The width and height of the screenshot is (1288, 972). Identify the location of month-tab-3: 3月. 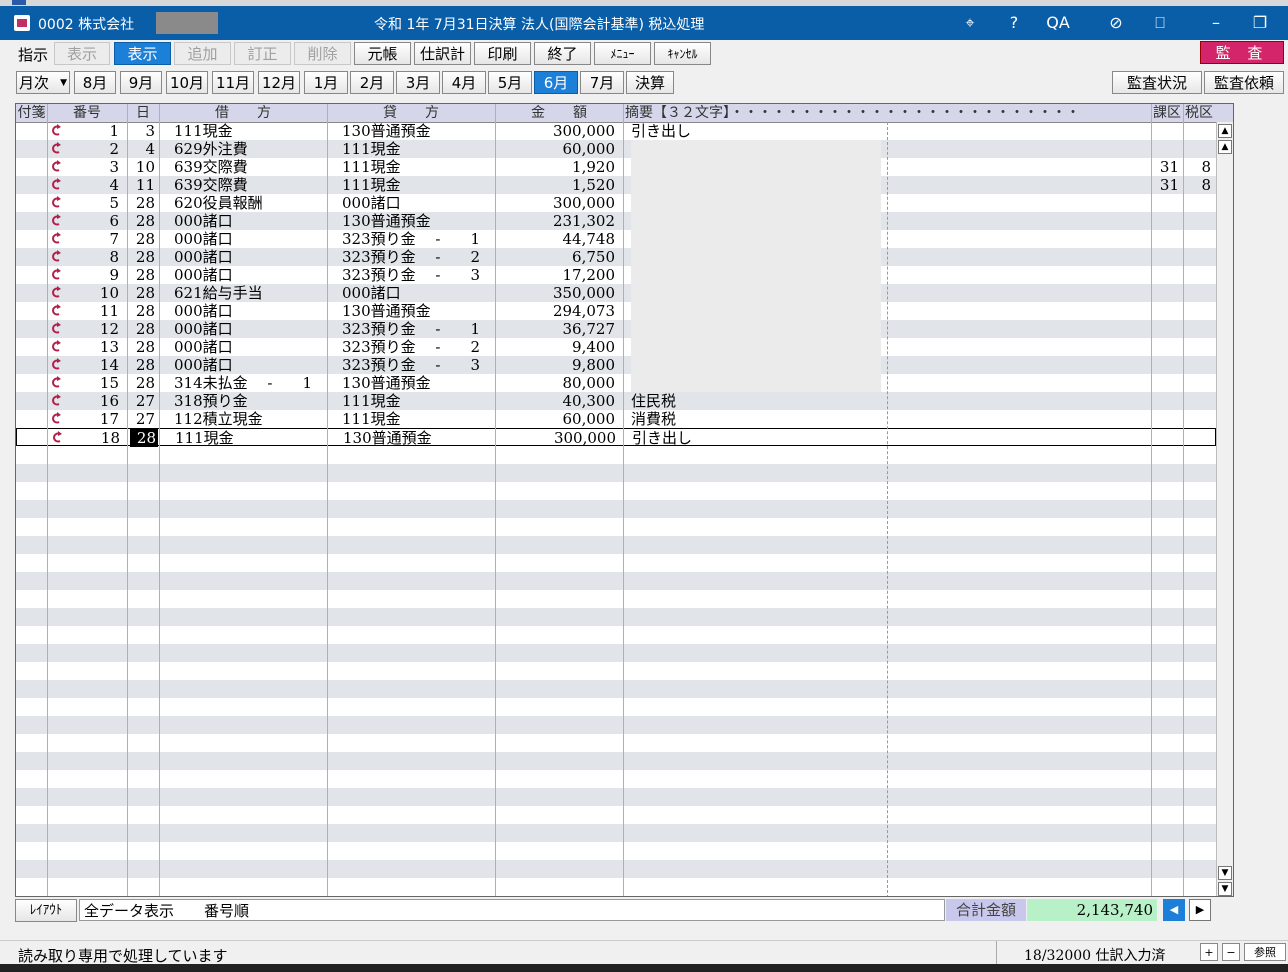
(418, 82).